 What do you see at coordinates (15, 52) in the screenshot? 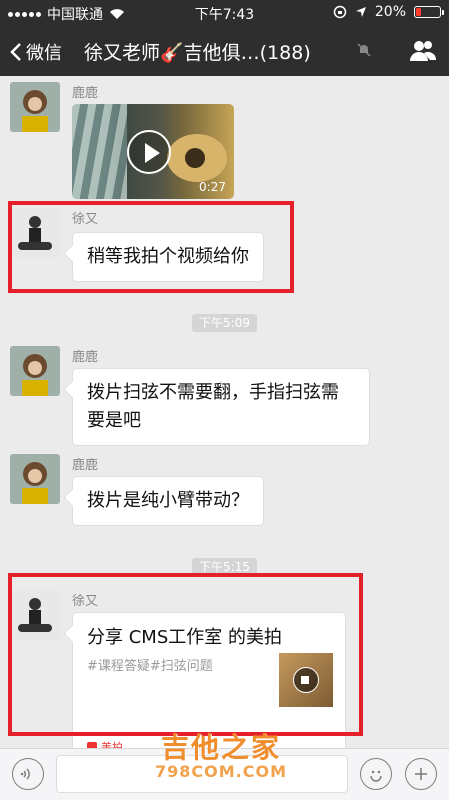
I see `chevron-left-icon` at bounding box center [15, 52].